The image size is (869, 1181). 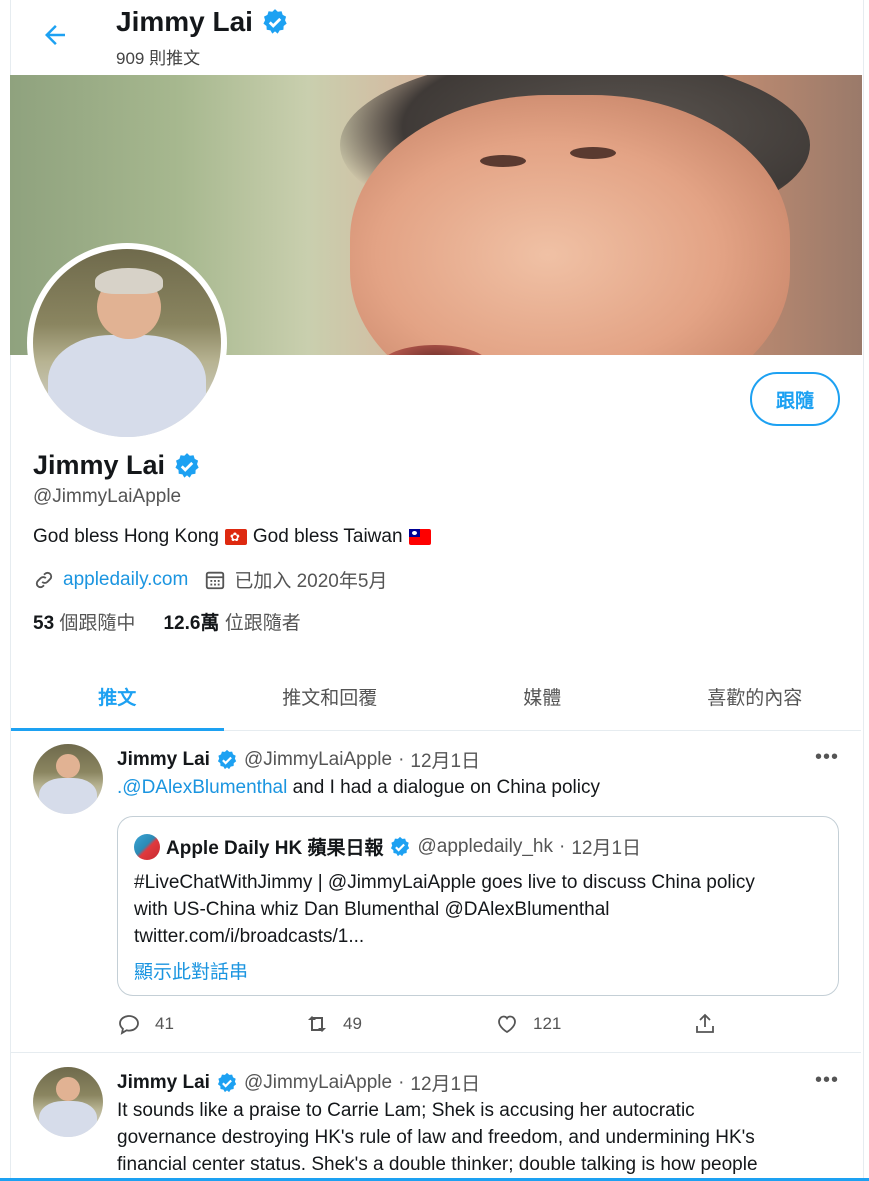 I want to click on reply-button: 41, so click(x=145, y=1024).